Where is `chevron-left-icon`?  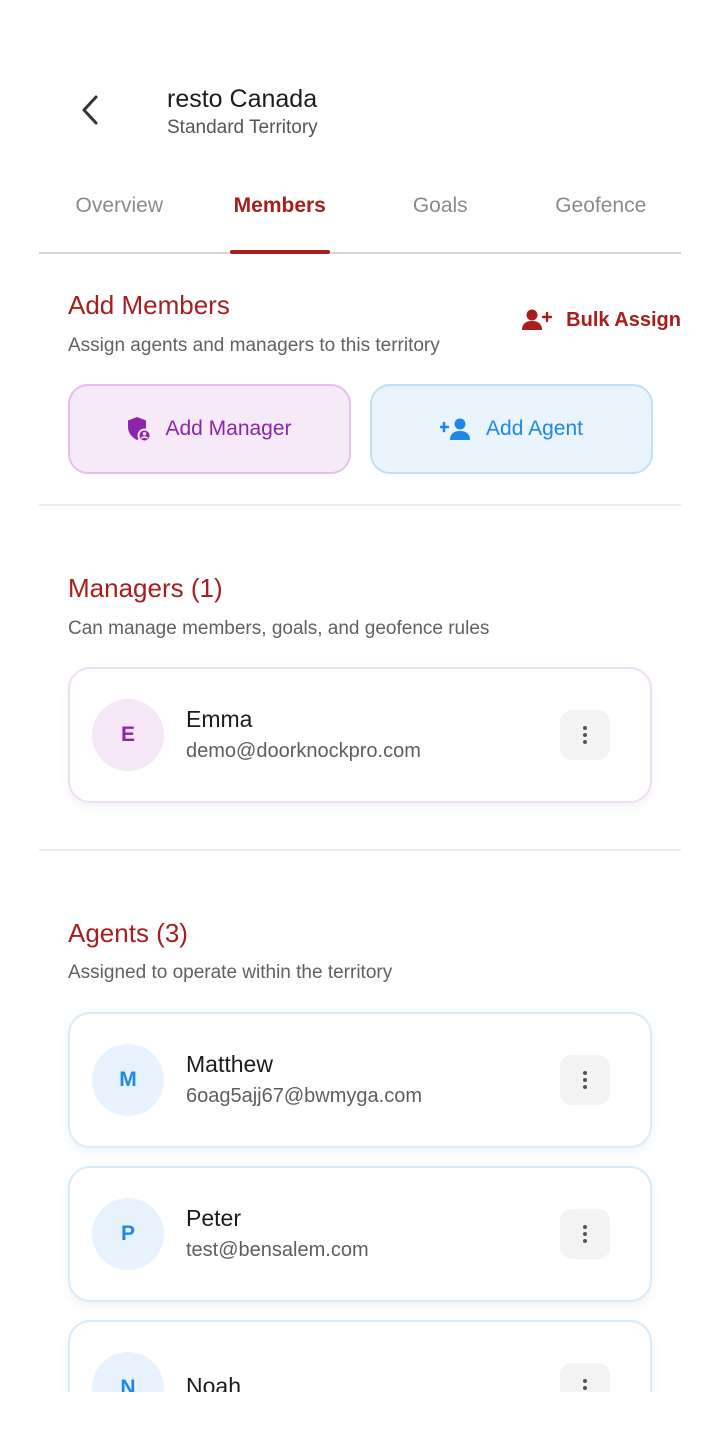 chevron-left-icon is located at coordinates (90, 110).